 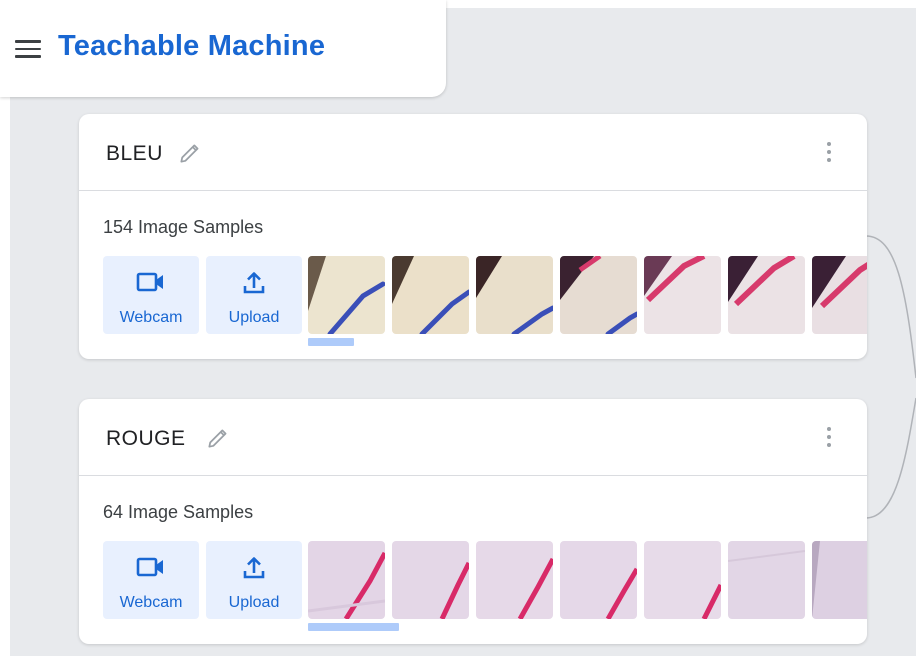 What do you see at coordinates (178, 512) in the screenshot?
I see `sample-count: 64 Image Samples` at bounding box center [178, 512].